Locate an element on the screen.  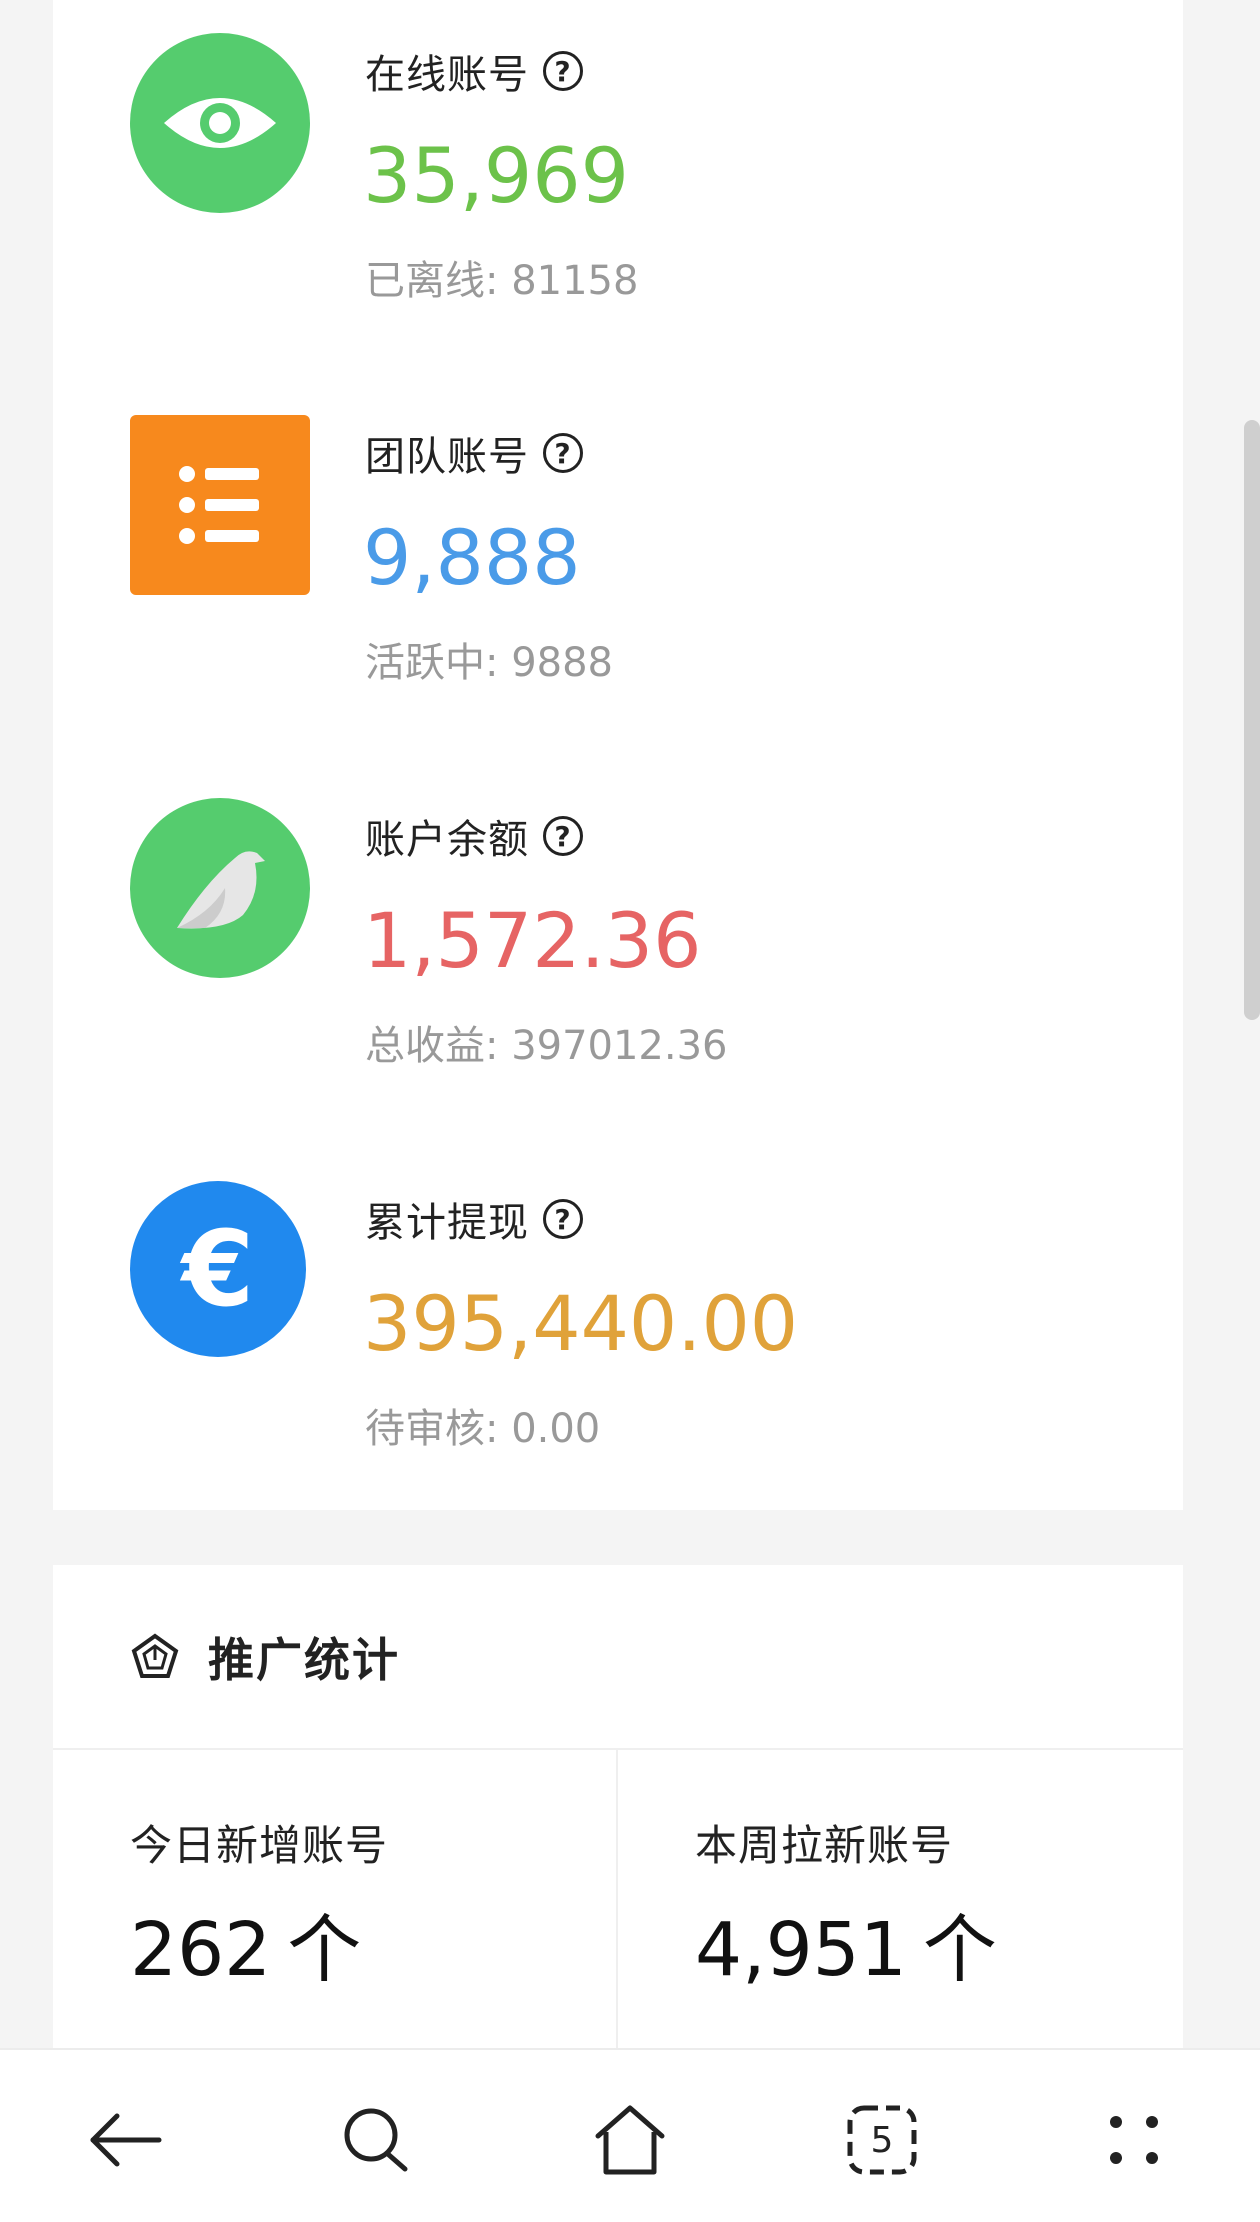
stat-sub: 已离线: 81158 is located at coordinates (502, 281).